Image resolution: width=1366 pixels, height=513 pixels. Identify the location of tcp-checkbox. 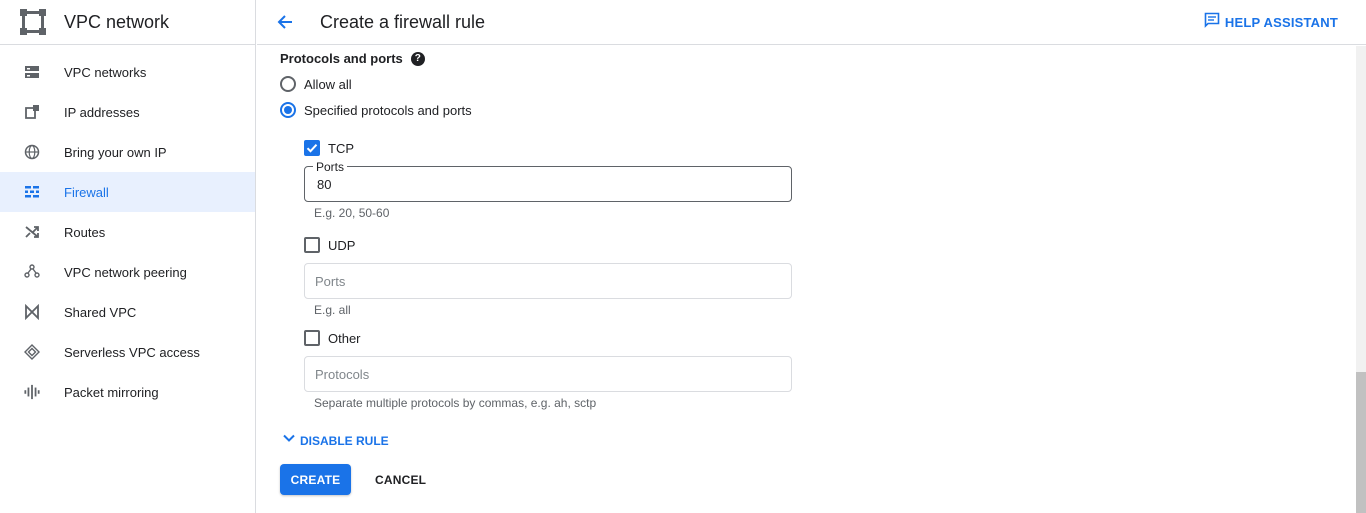
(312, 148).